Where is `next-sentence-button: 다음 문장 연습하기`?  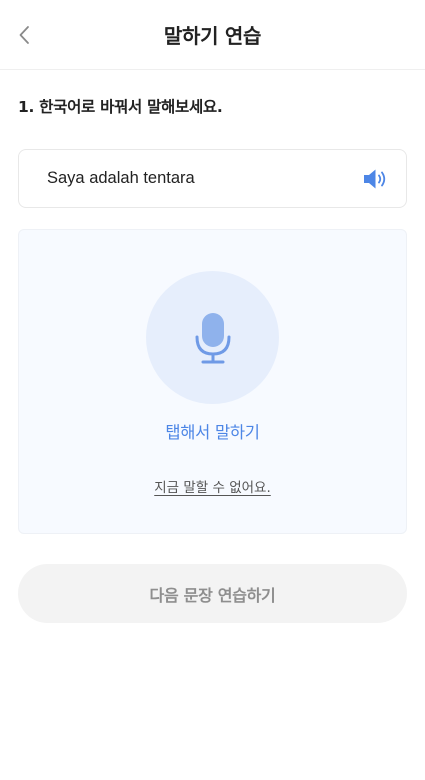
next-sentence-button: 다음 문장 연습하기 is located at coordinates (212, 593).